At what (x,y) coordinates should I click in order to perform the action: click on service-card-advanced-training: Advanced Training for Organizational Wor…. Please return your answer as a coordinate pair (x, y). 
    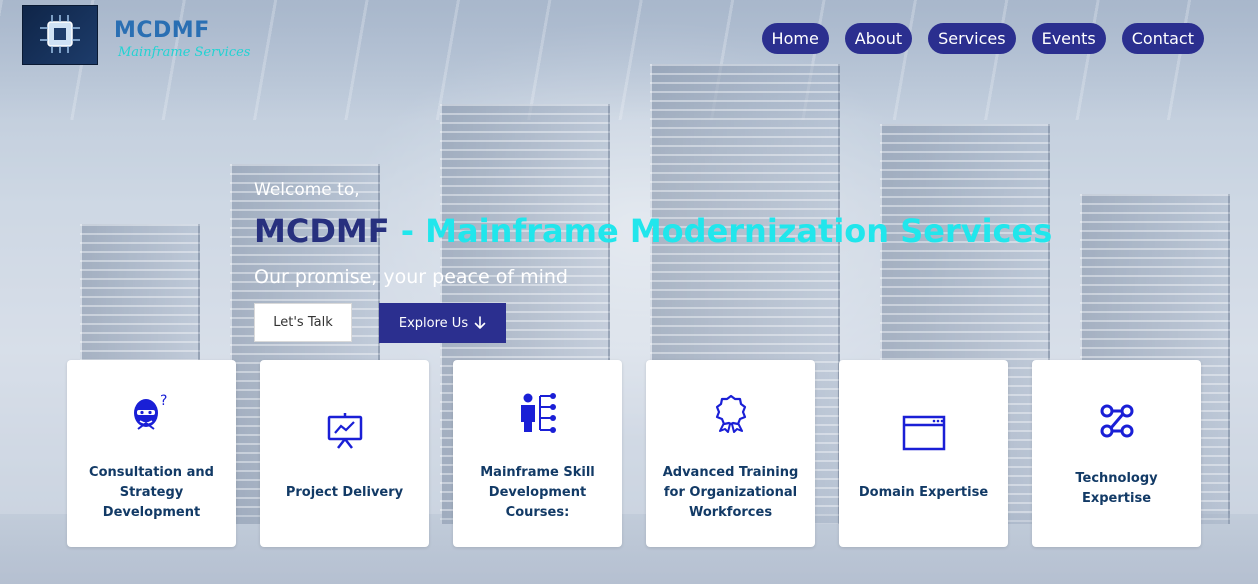
    Looking at the image, I should click on (730, 453).